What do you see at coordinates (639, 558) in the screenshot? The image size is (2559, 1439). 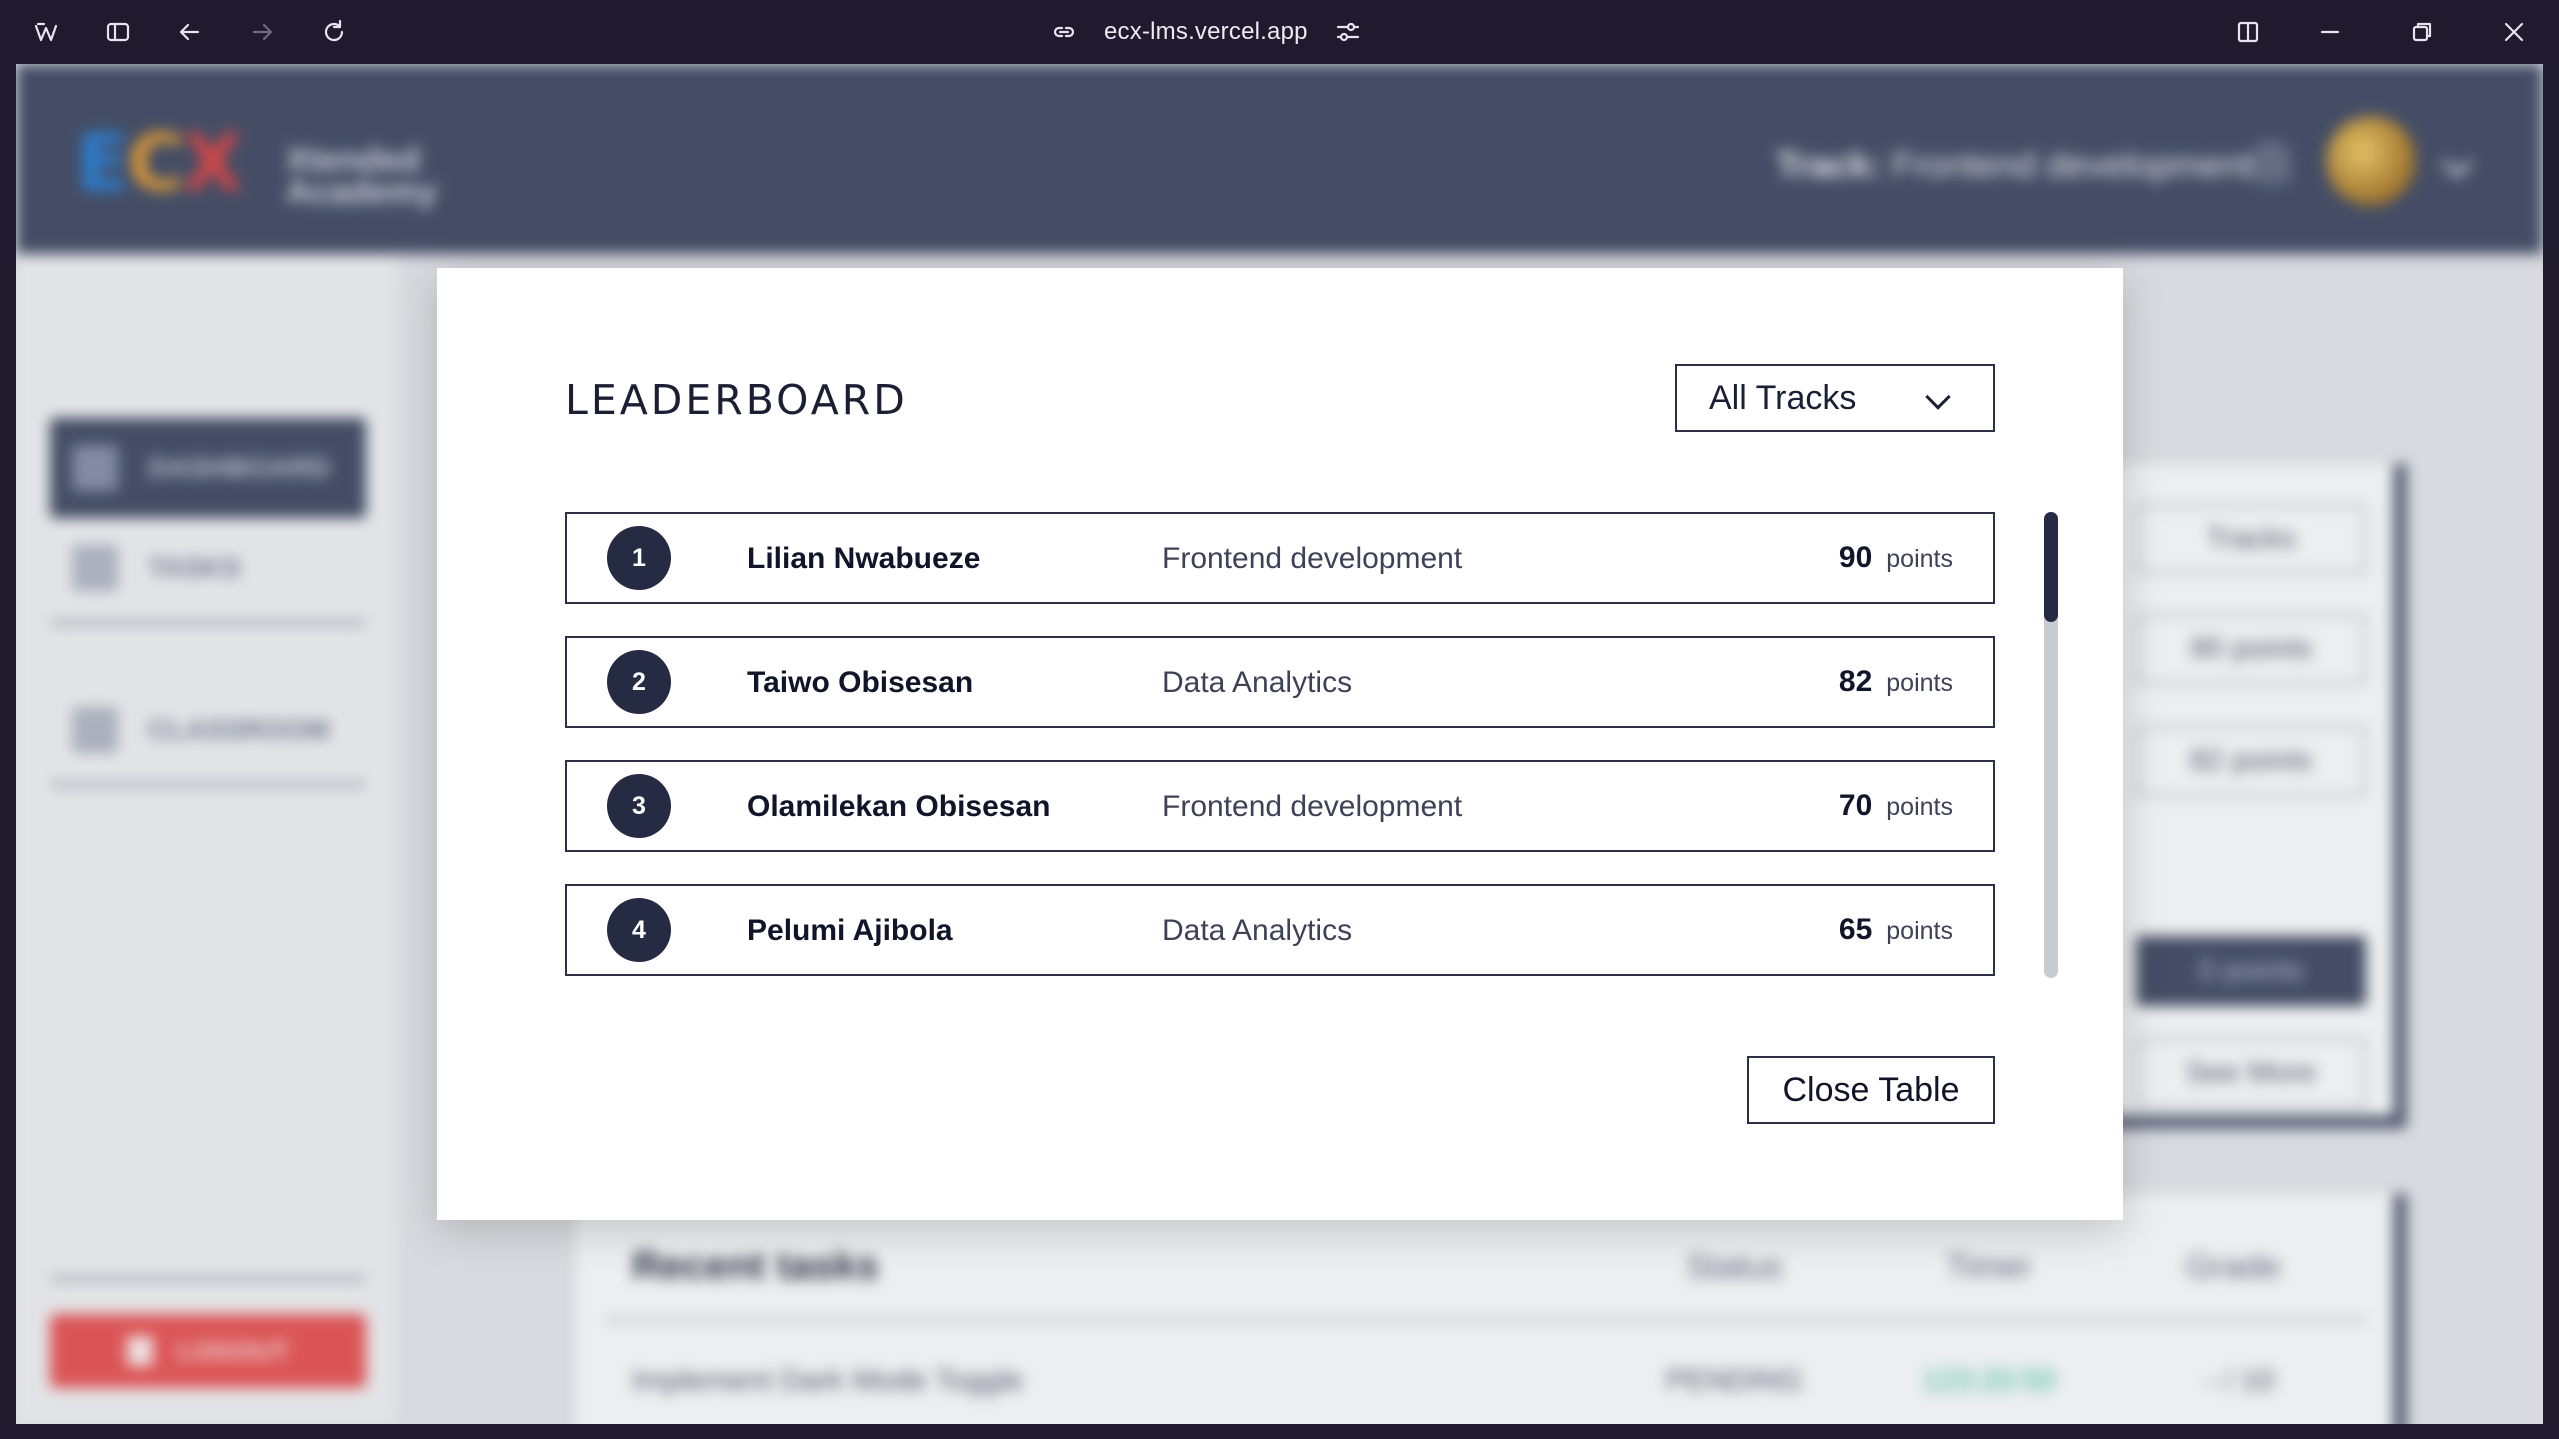 I see `rank-badge: 1` at bounding box center [639, 558].